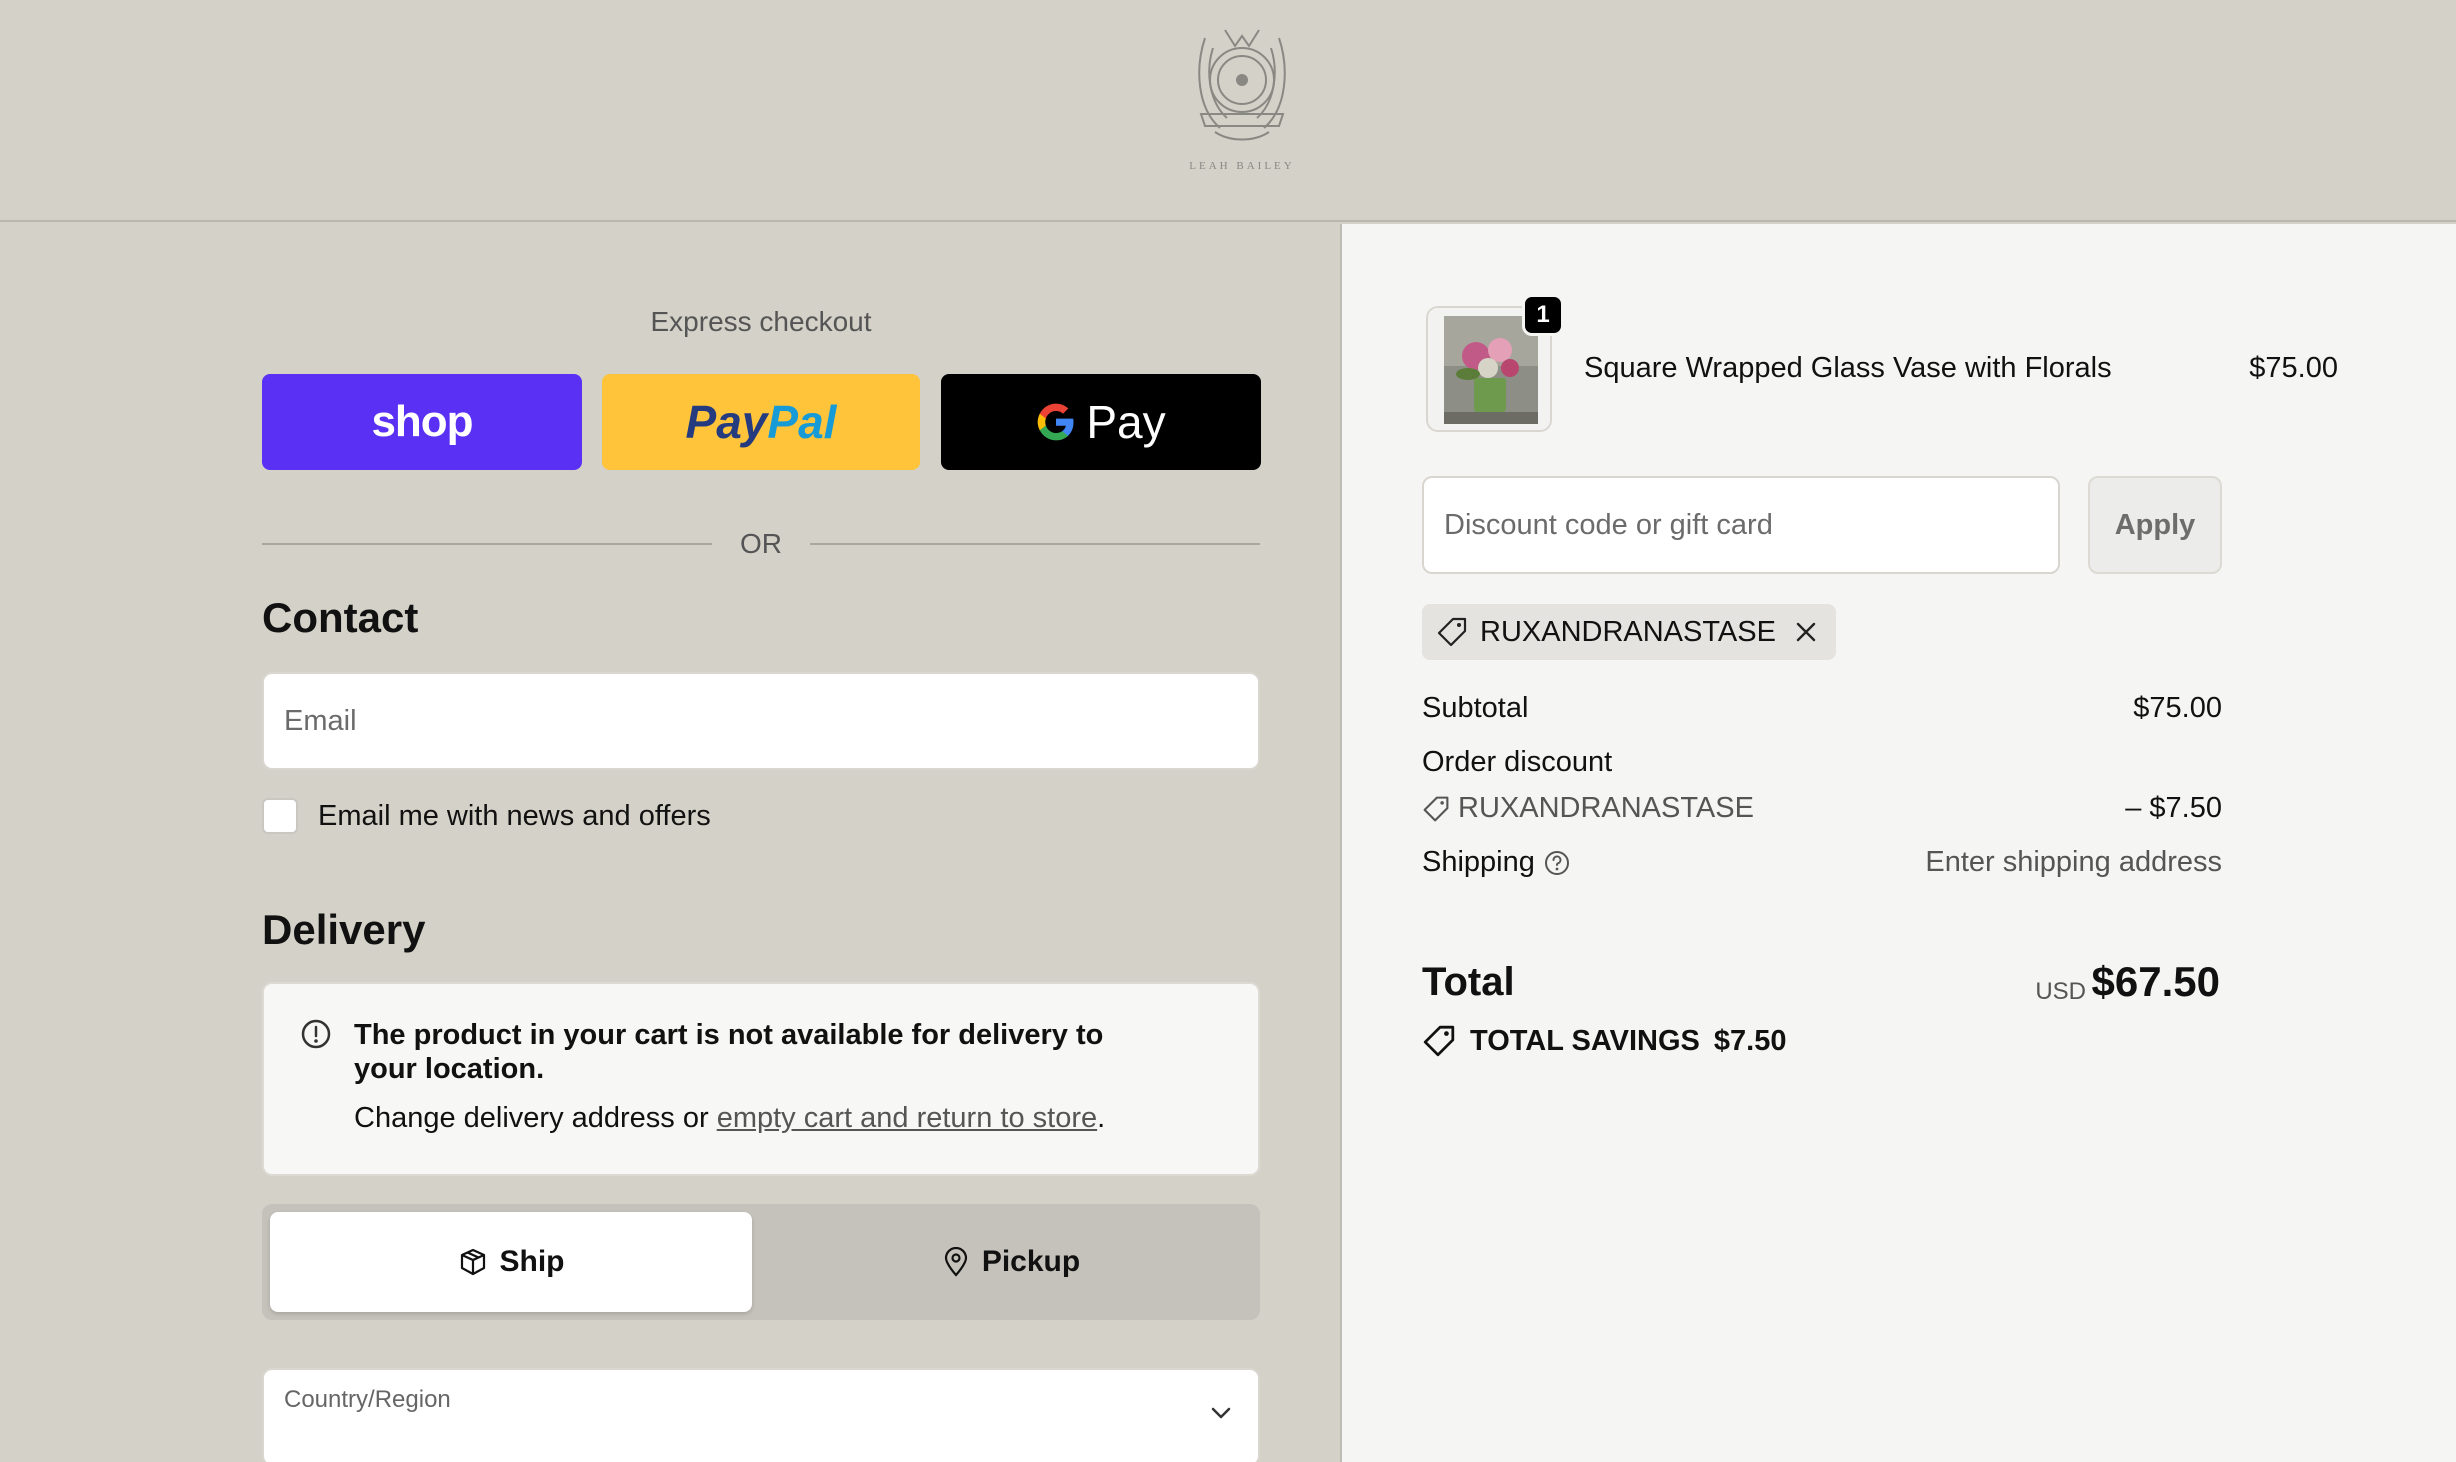 This screenshot has width=2456, height=1462. Describe the element at coordinates (1101, 1118) in the screenshot. I see `delivery-warning-suffix: .` at that location.